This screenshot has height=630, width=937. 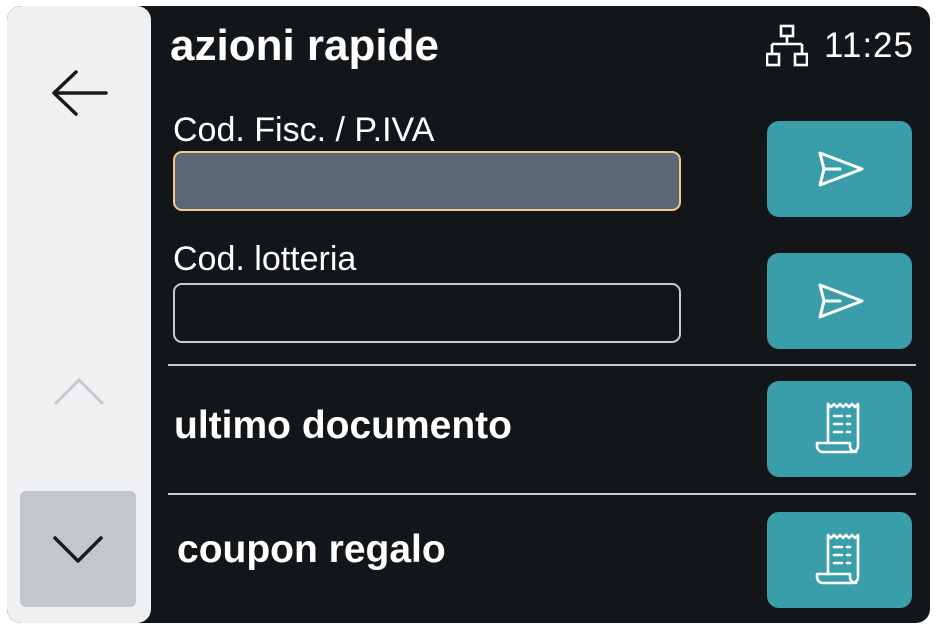 I want to click on send-fiscal-code-button, so click(x=839, y=169).